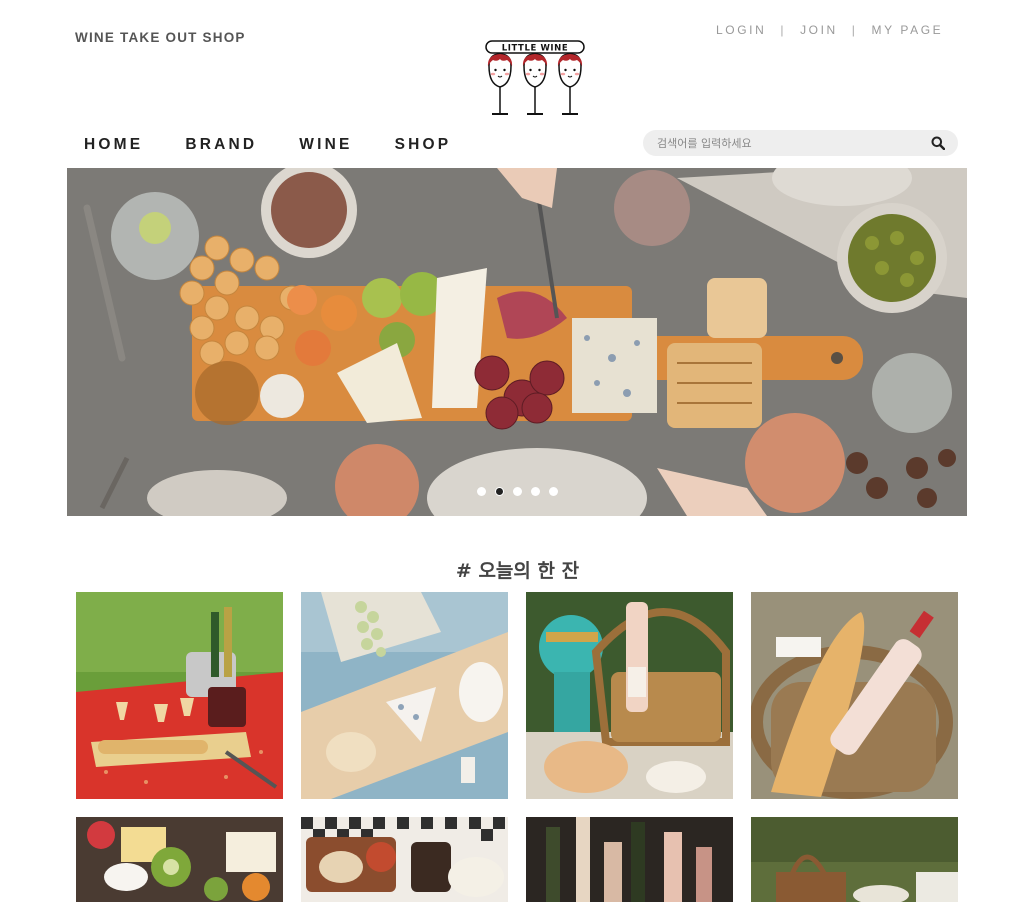 The image size is (1035, 902). I want to click on gallery-tile-checkered-spread, so click(404, 859).